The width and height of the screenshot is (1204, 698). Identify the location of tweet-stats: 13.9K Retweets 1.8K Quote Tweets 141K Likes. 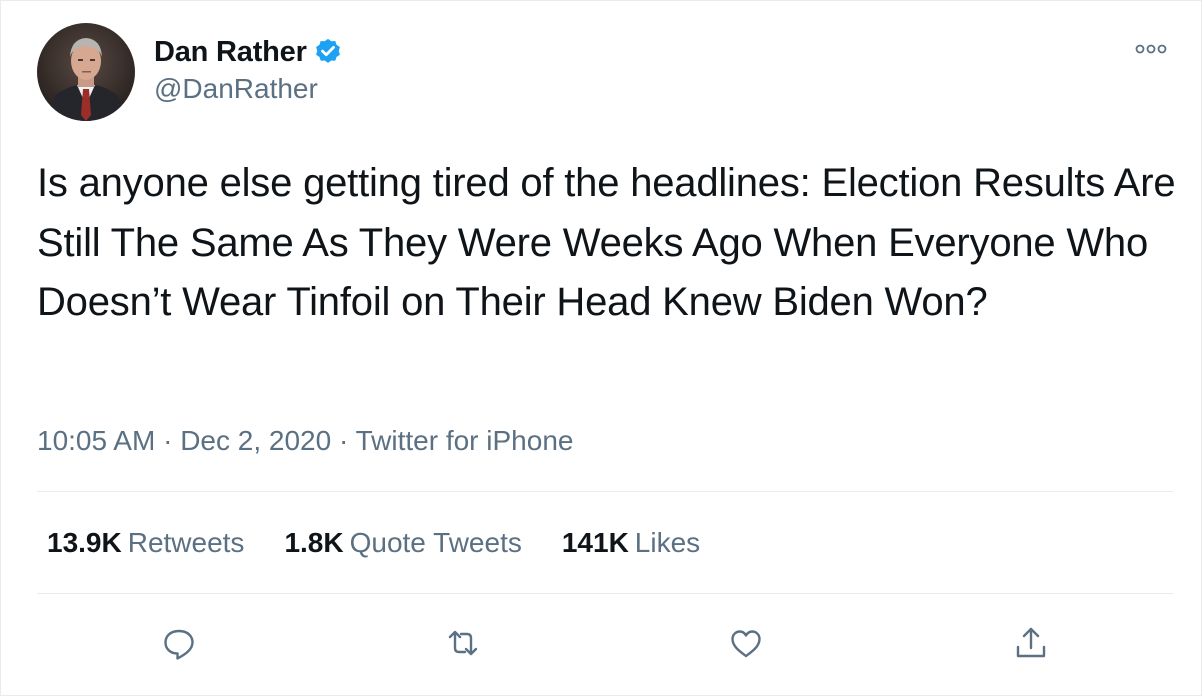
(393, 543).